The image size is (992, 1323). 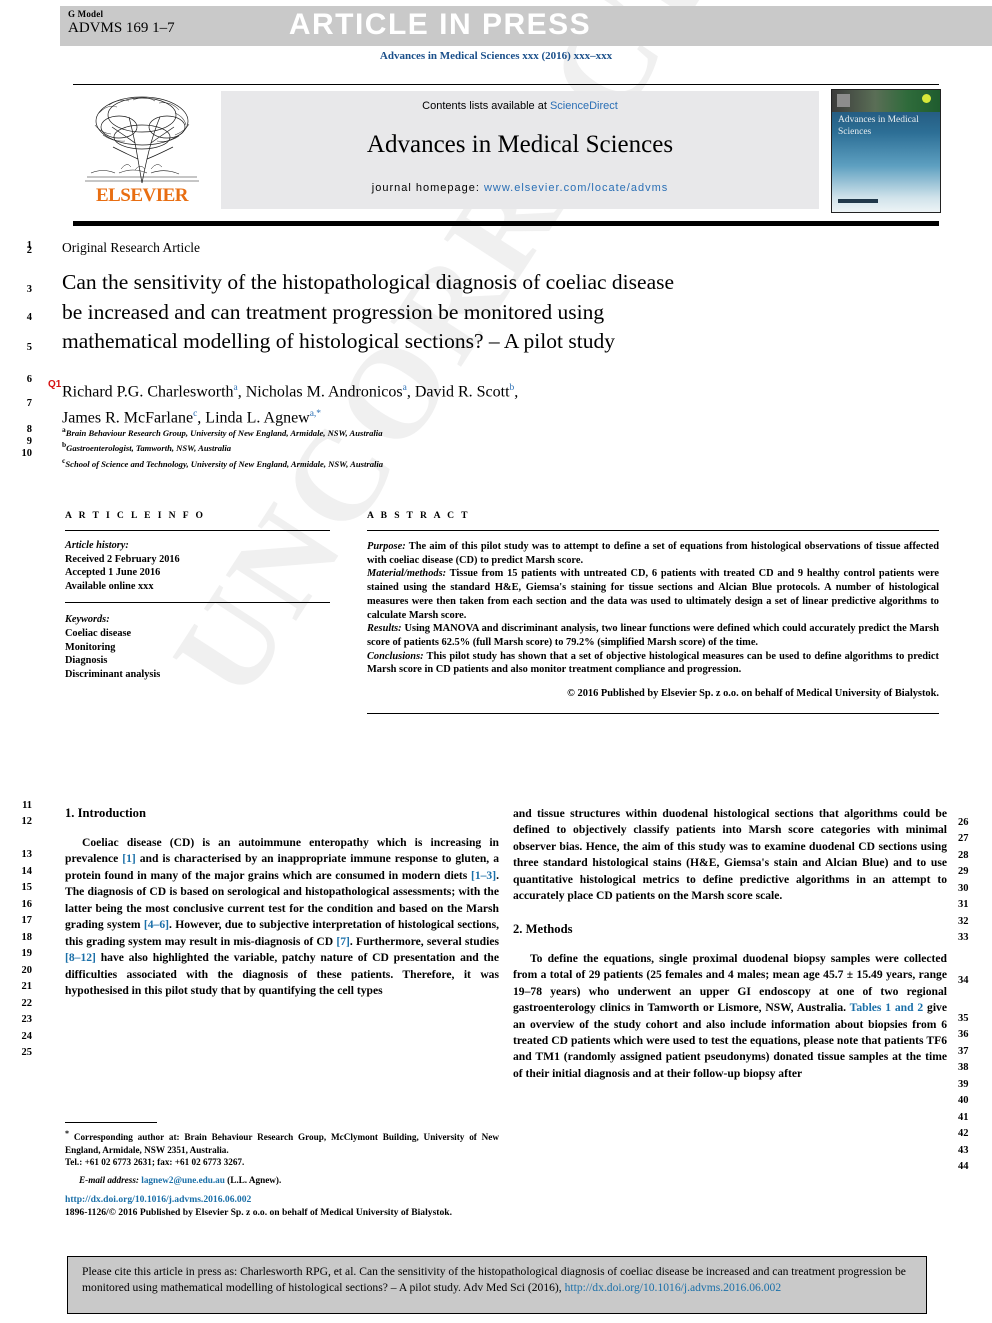 What do you see at coordinates (512, 388) in the screenshot?
I see `author-3-affil-mark: b` at bounding box center [512, 388].